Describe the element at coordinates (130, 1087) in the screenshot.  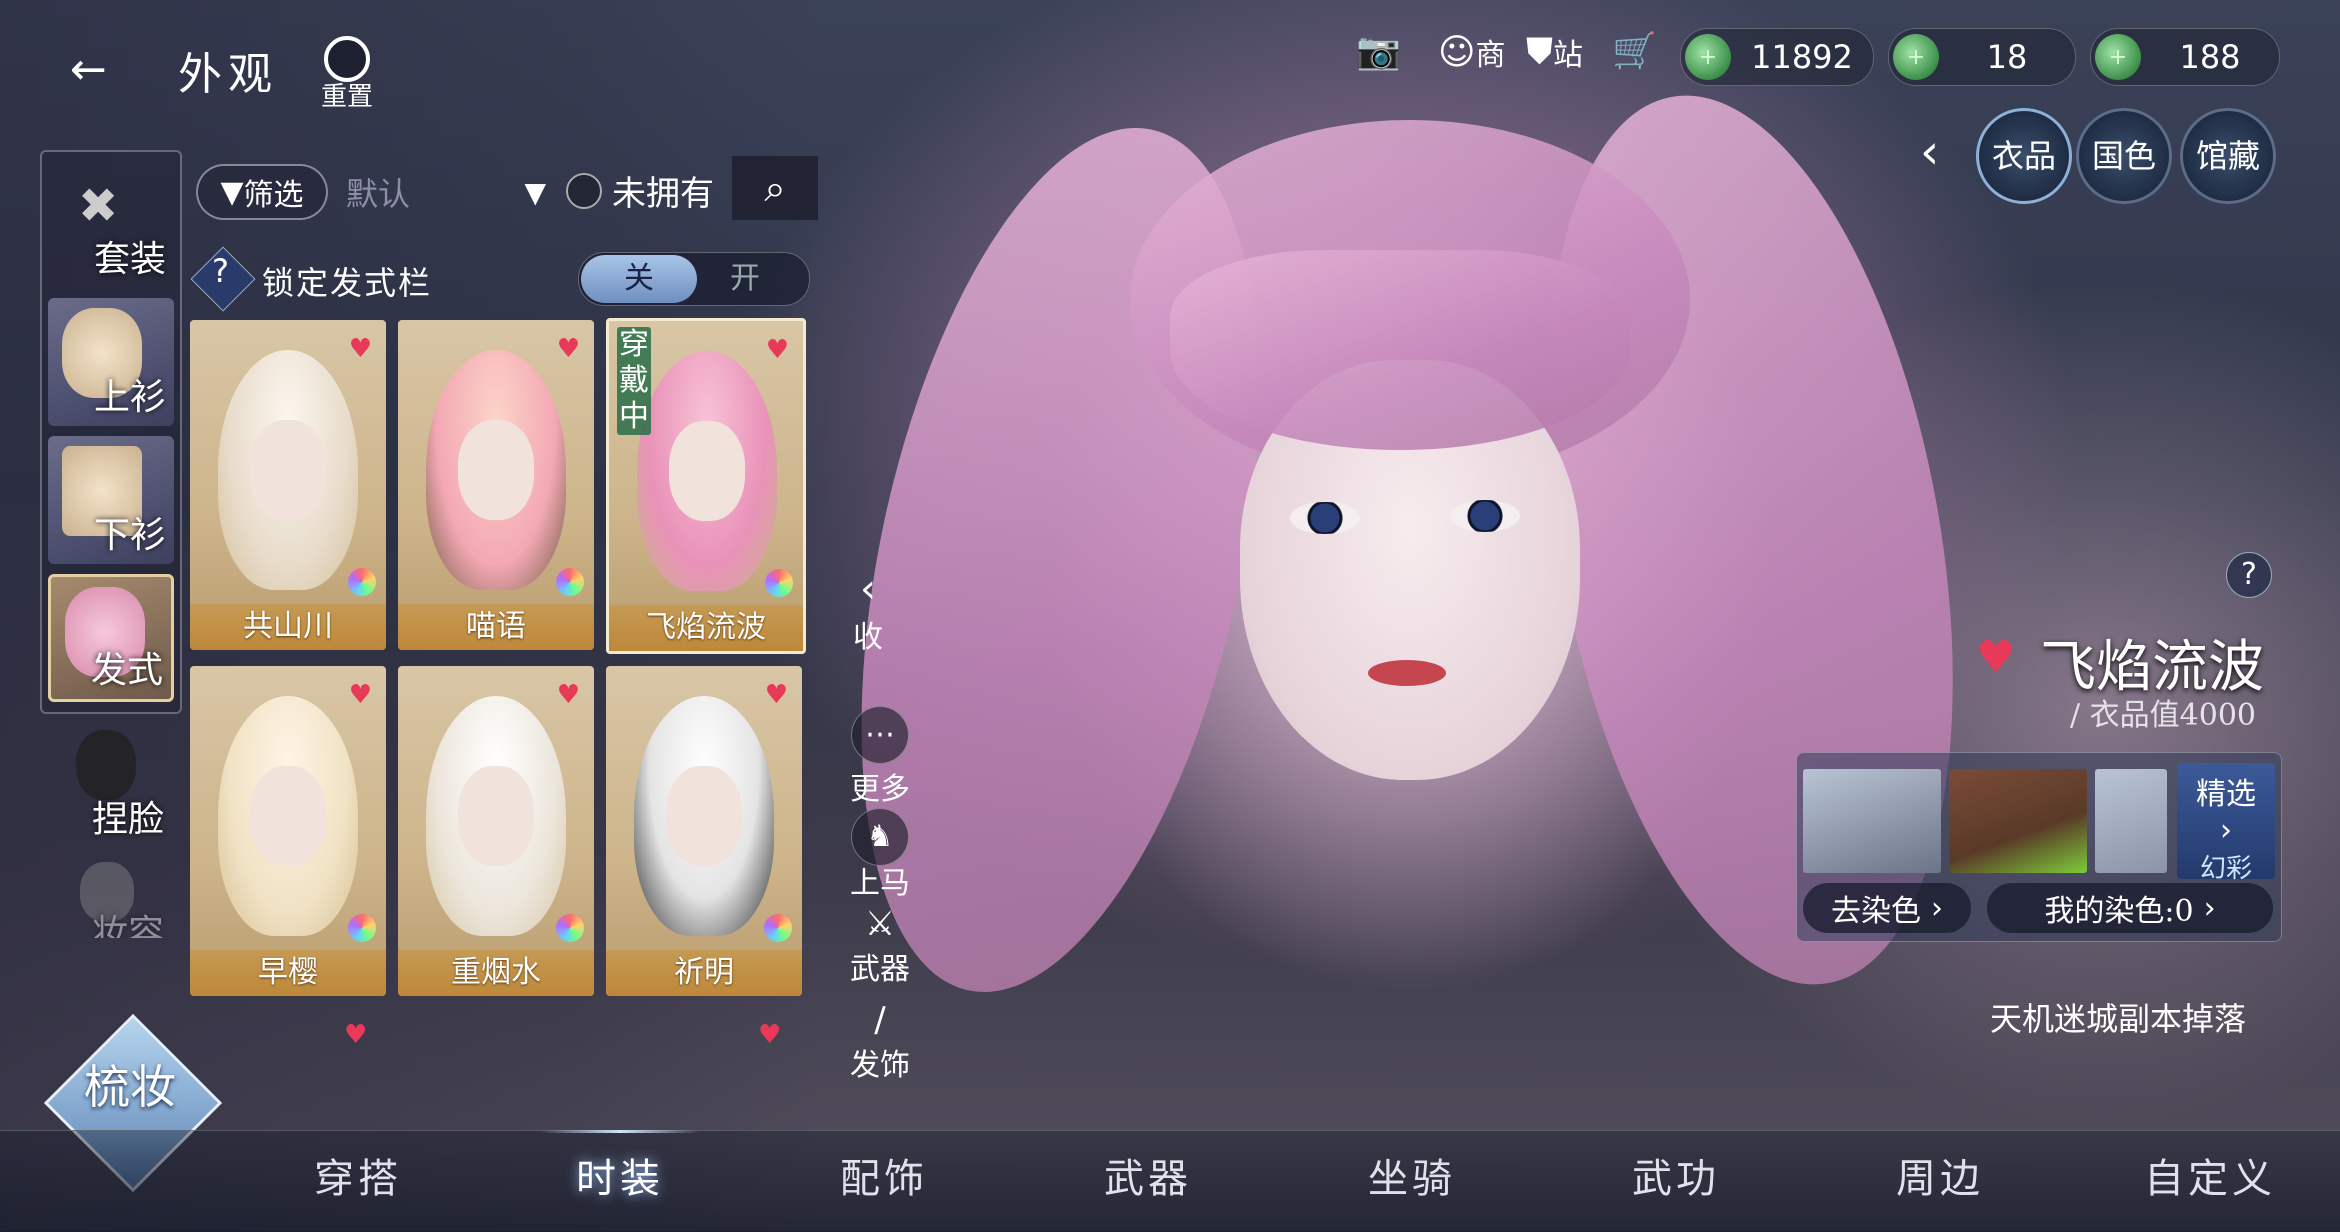
I see `badge-label: 梳妆` at that location.